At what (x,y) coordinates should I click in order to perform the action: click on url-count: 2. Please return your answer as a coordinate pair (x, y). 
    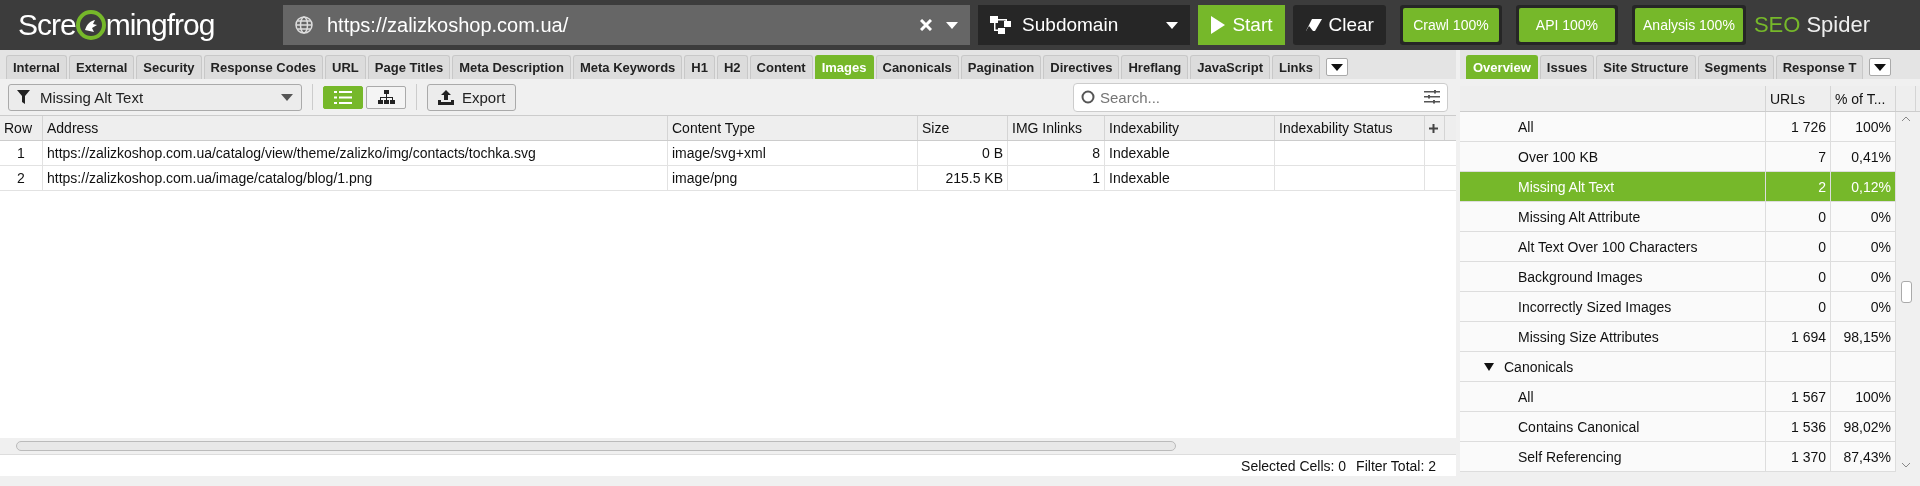
    Looking at the image, I should click on (1822, 186).